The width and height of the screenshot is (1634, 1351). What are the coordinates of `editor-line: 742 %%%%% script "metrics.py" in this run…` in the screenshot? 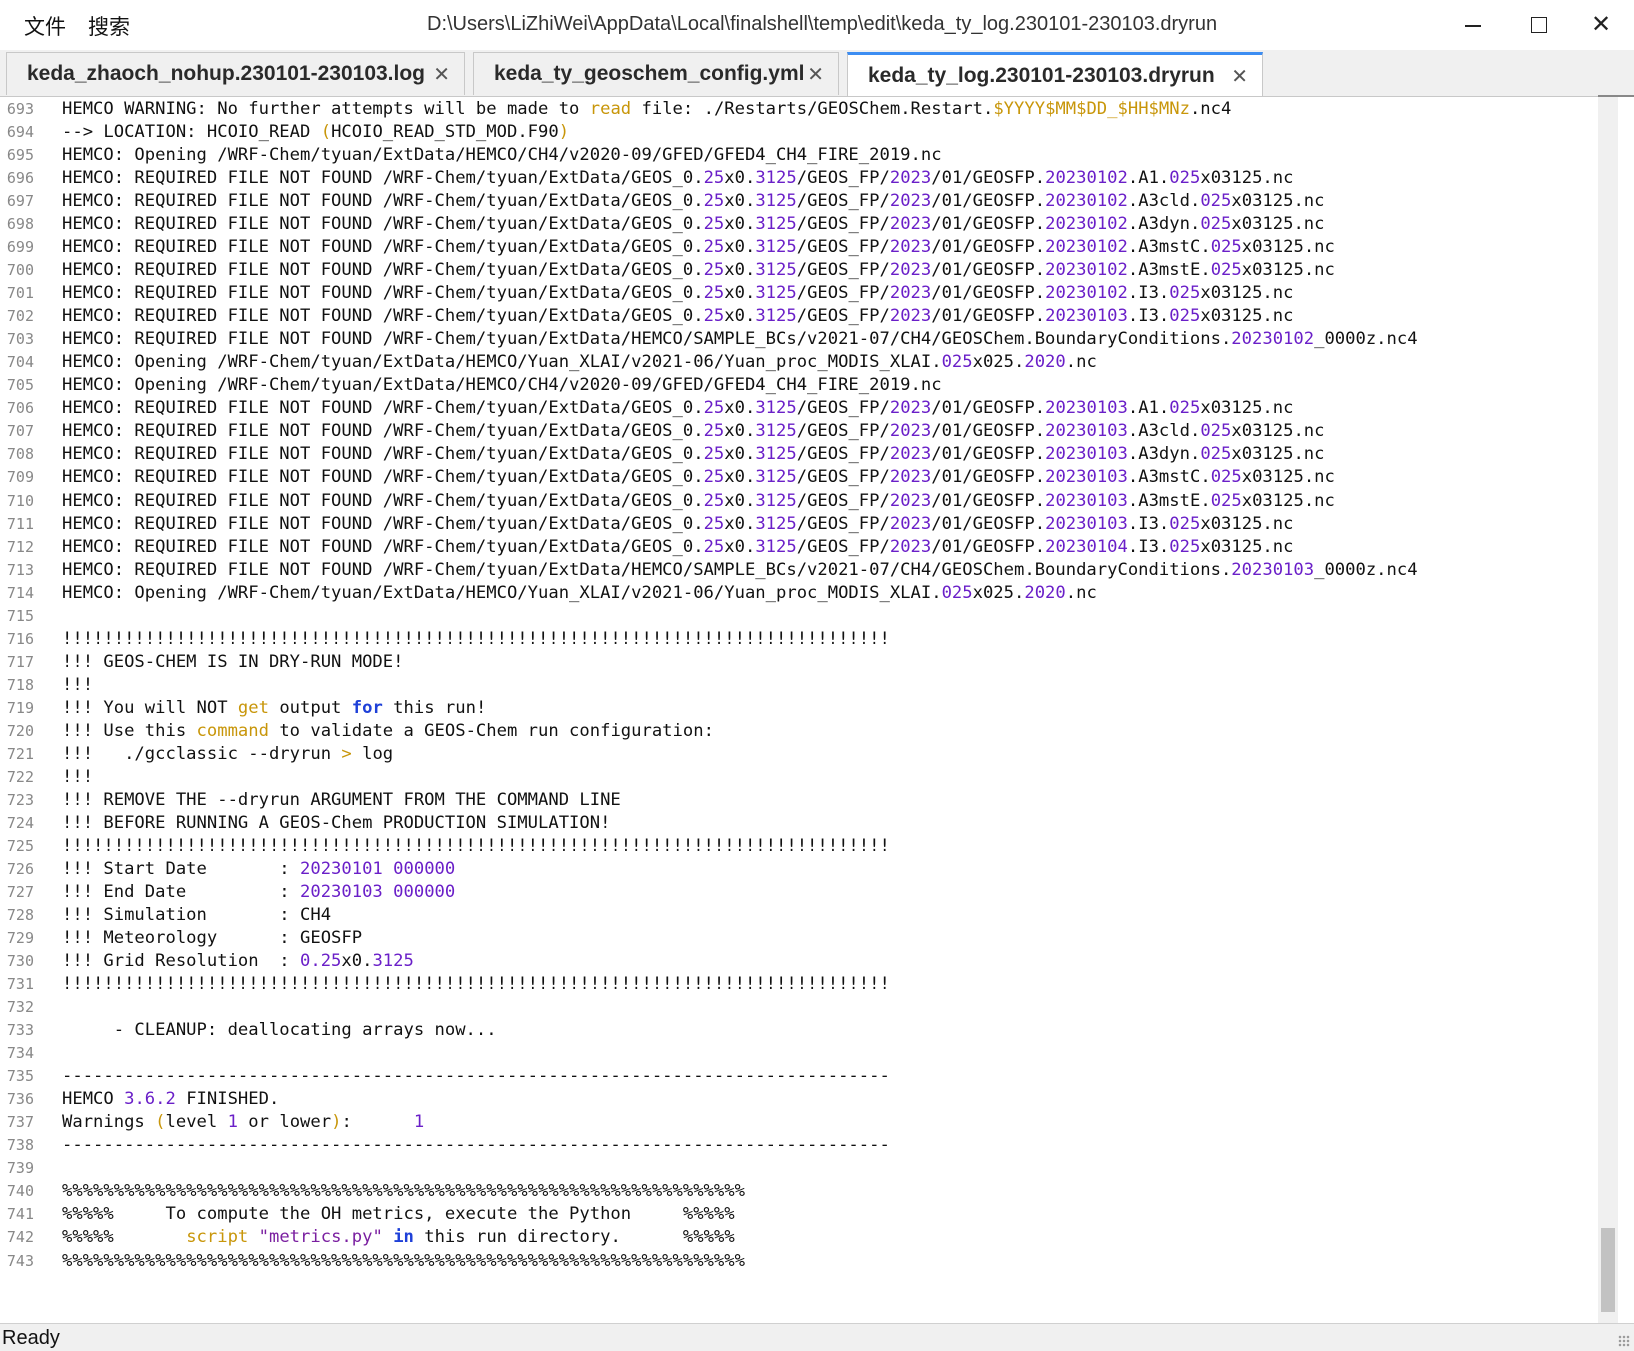 It's located at (799, 1237).